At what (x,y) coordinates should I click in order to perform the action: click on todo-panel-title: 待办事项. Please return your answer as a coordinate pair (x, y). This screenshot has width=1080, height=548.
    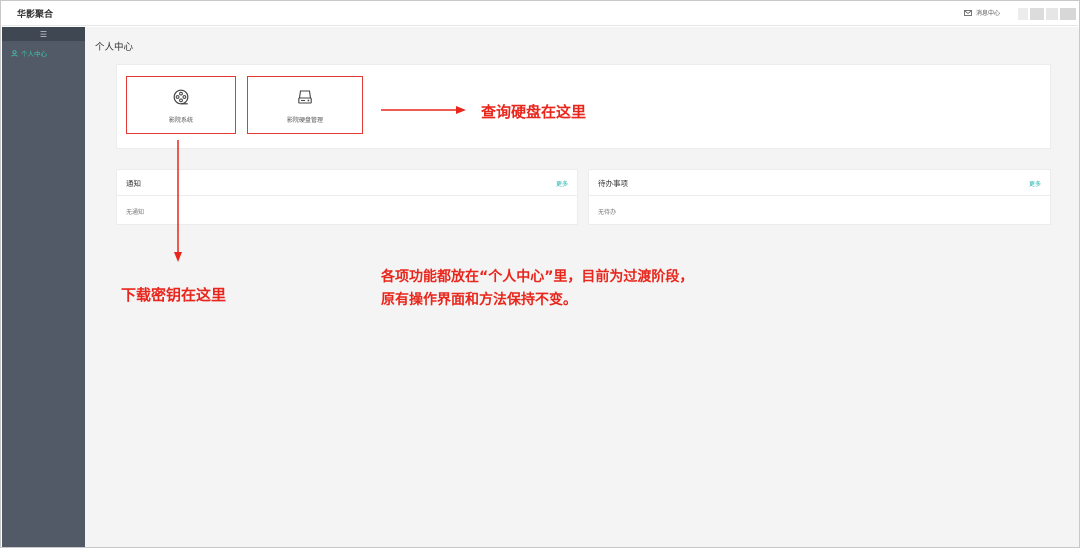
    Looking at the image, I should click on (613, 183).